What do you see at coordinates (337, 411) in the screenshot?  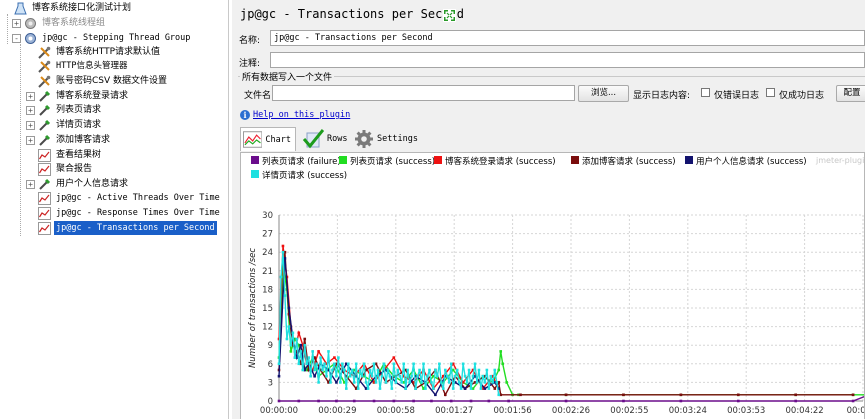 I see `x-tick-label: 00:00:29` at bounding box center [337, 411].